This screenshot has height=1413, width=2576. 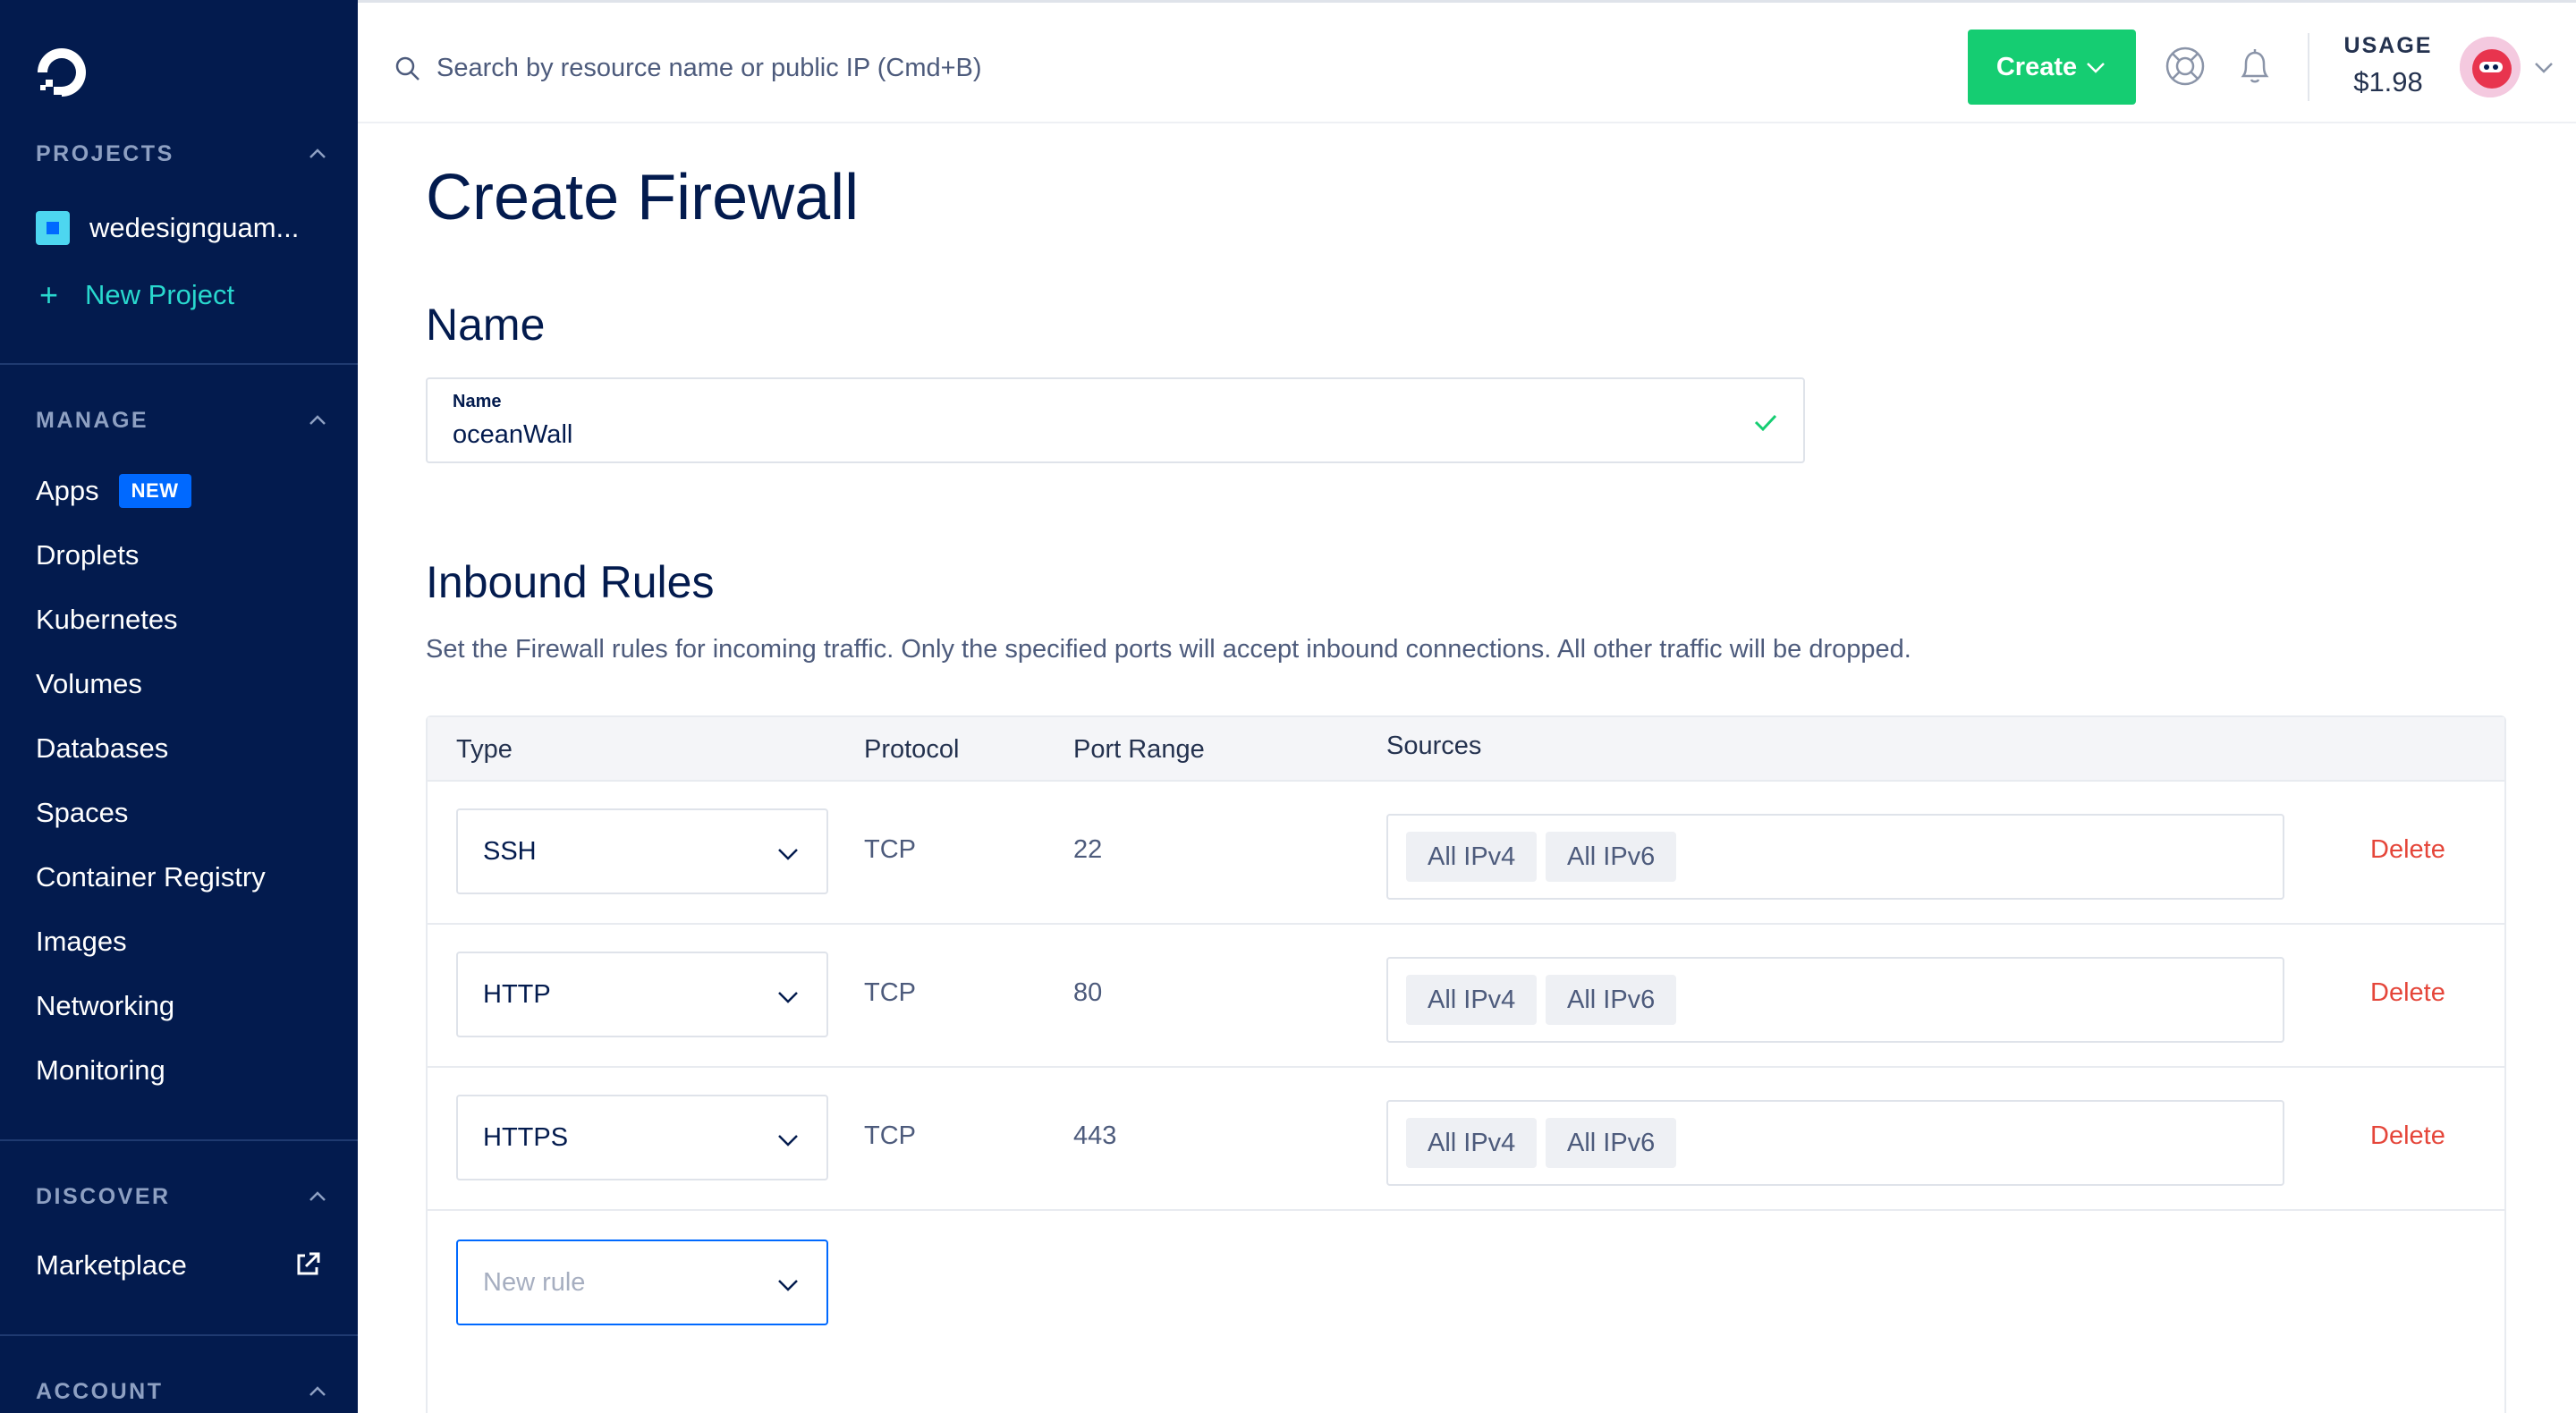 What do you see at coordinates (1095, 1135) in the screenshot?
I see `rule-port-range: 443` at bounding box center [1095, 1135].